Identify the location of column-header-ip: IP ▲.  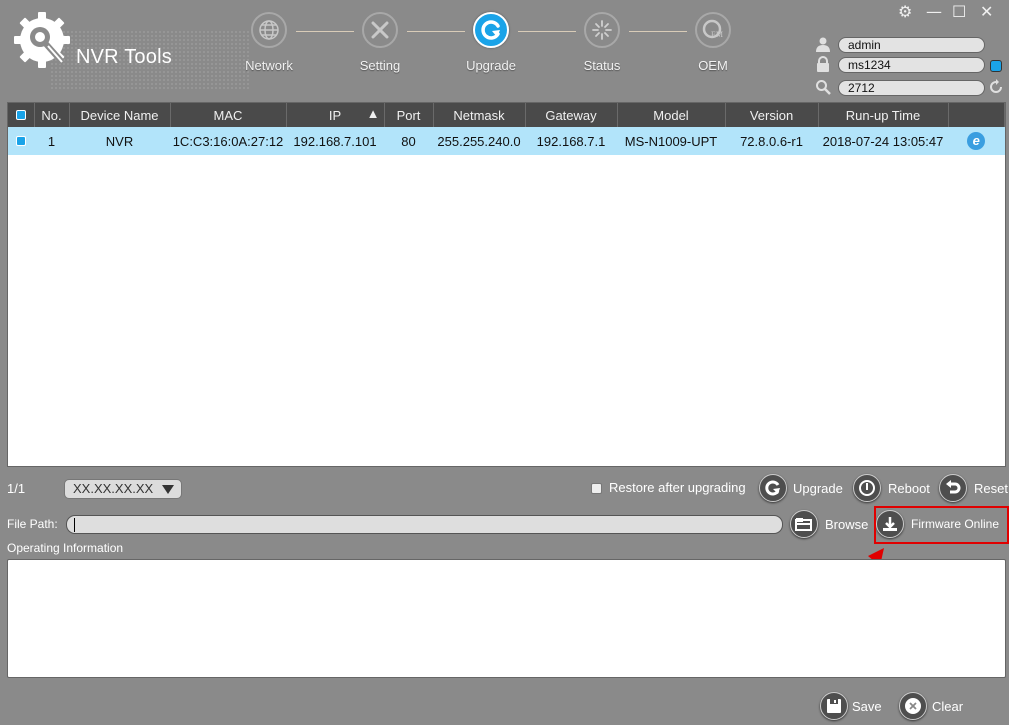
(335, 115).